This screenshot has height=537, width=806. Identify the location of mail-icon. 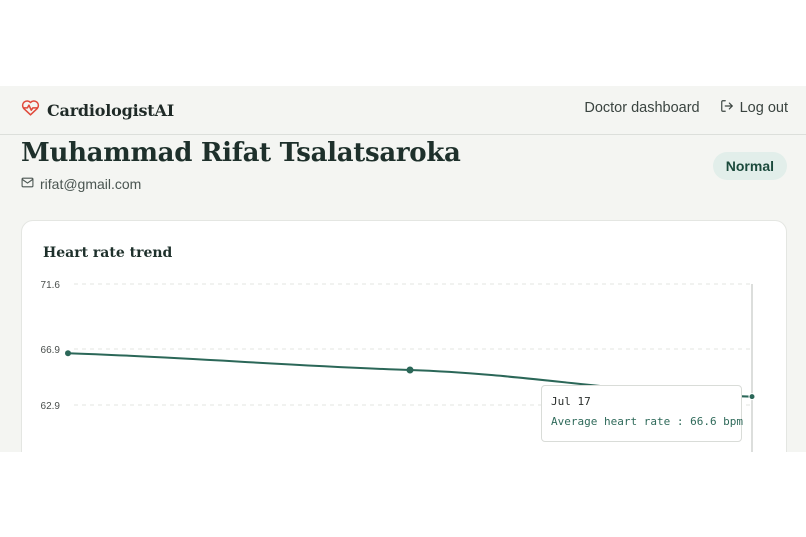
(27, 184).